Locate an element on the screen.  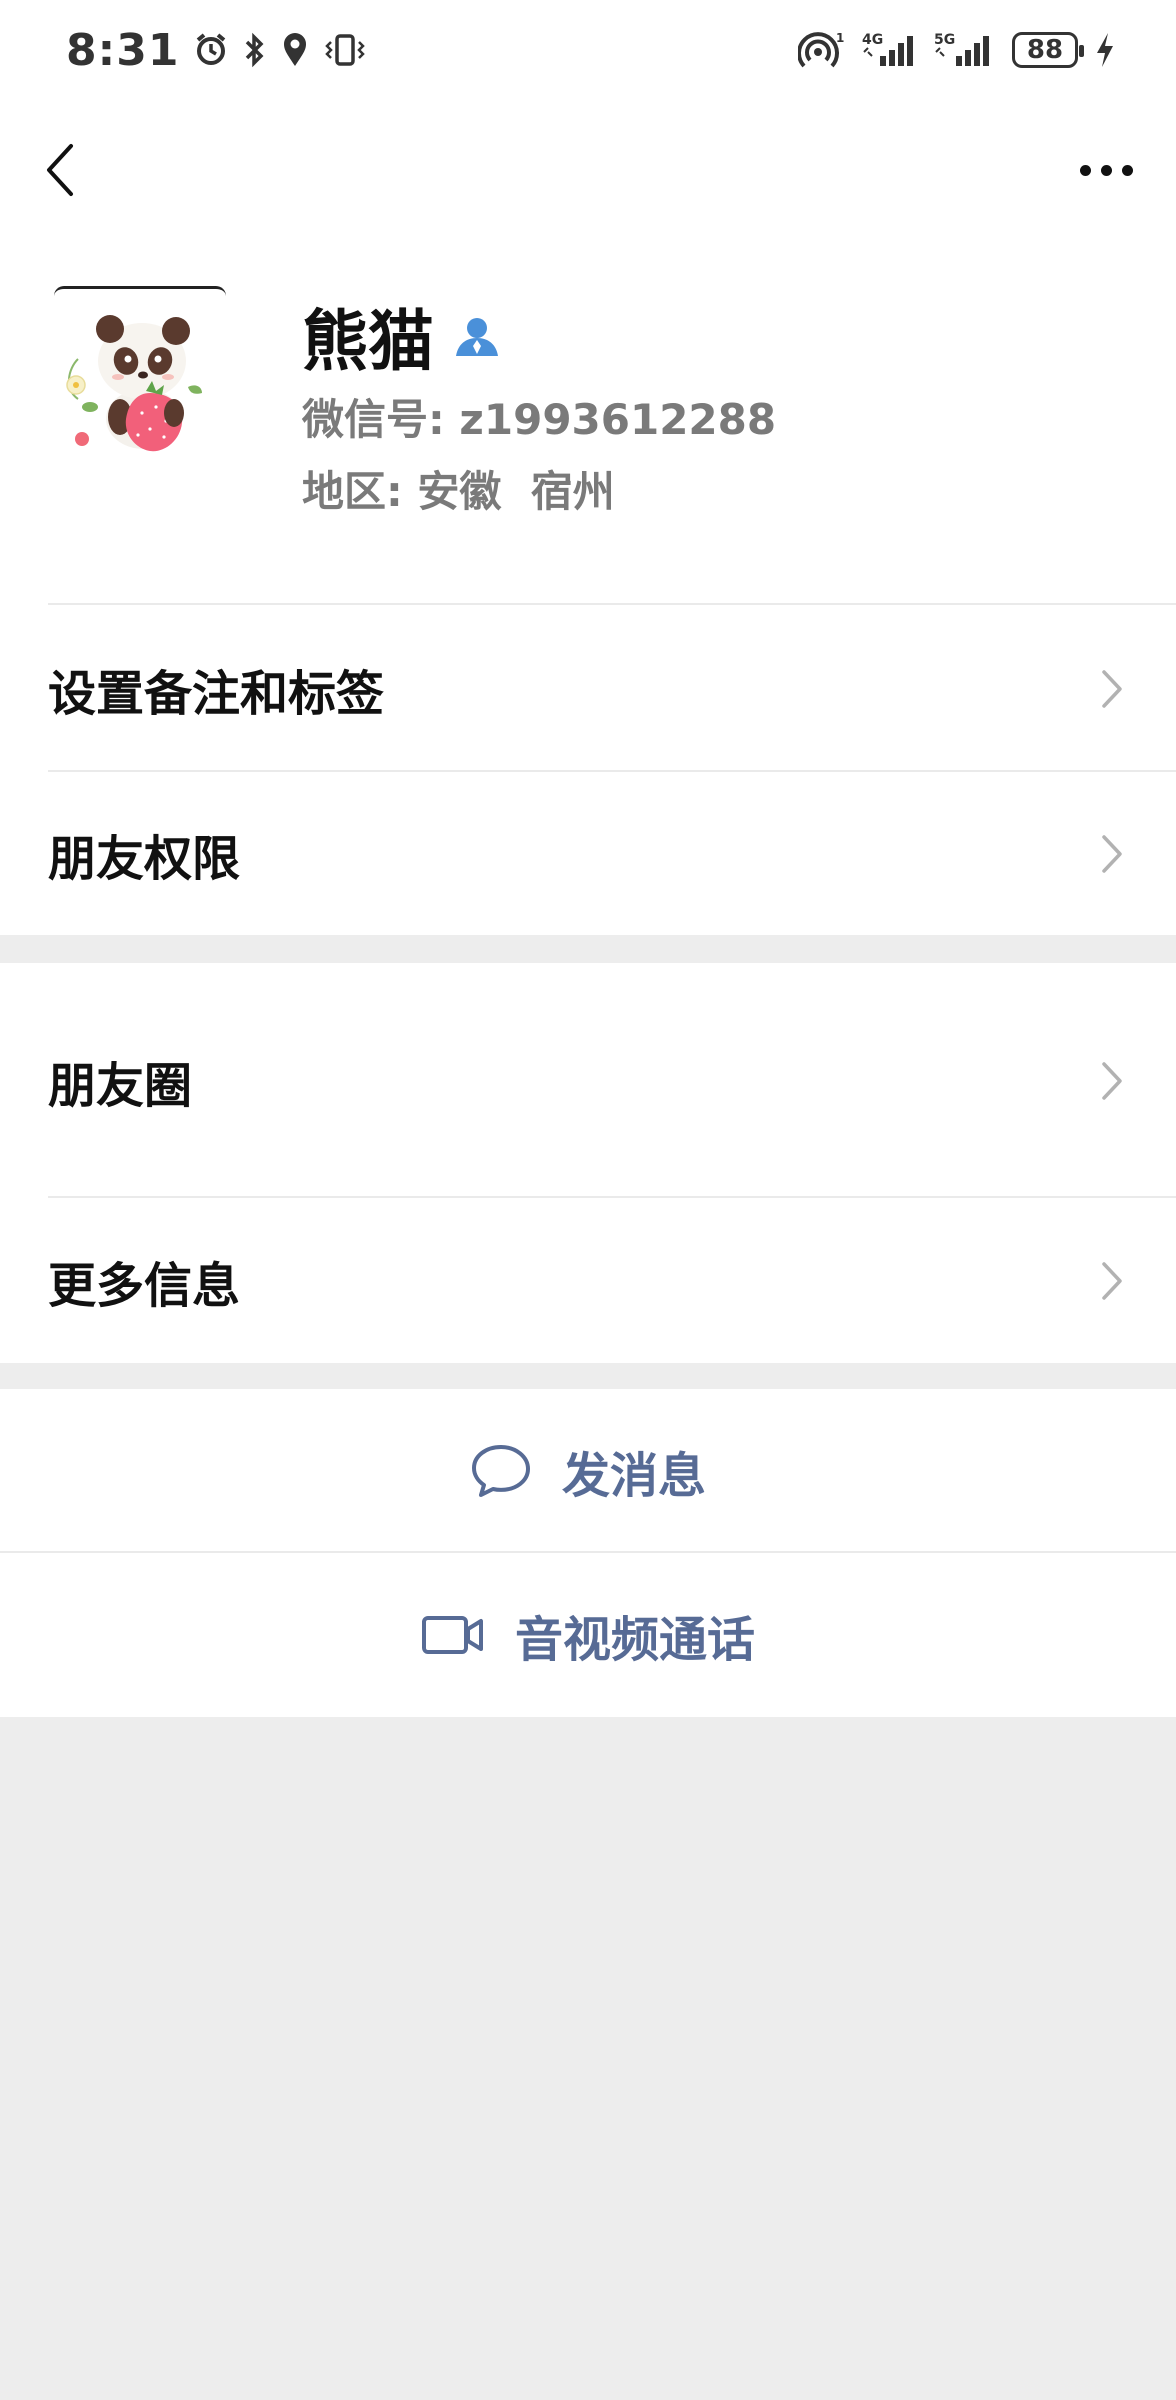
back-button is located at coordinates (60, 170).